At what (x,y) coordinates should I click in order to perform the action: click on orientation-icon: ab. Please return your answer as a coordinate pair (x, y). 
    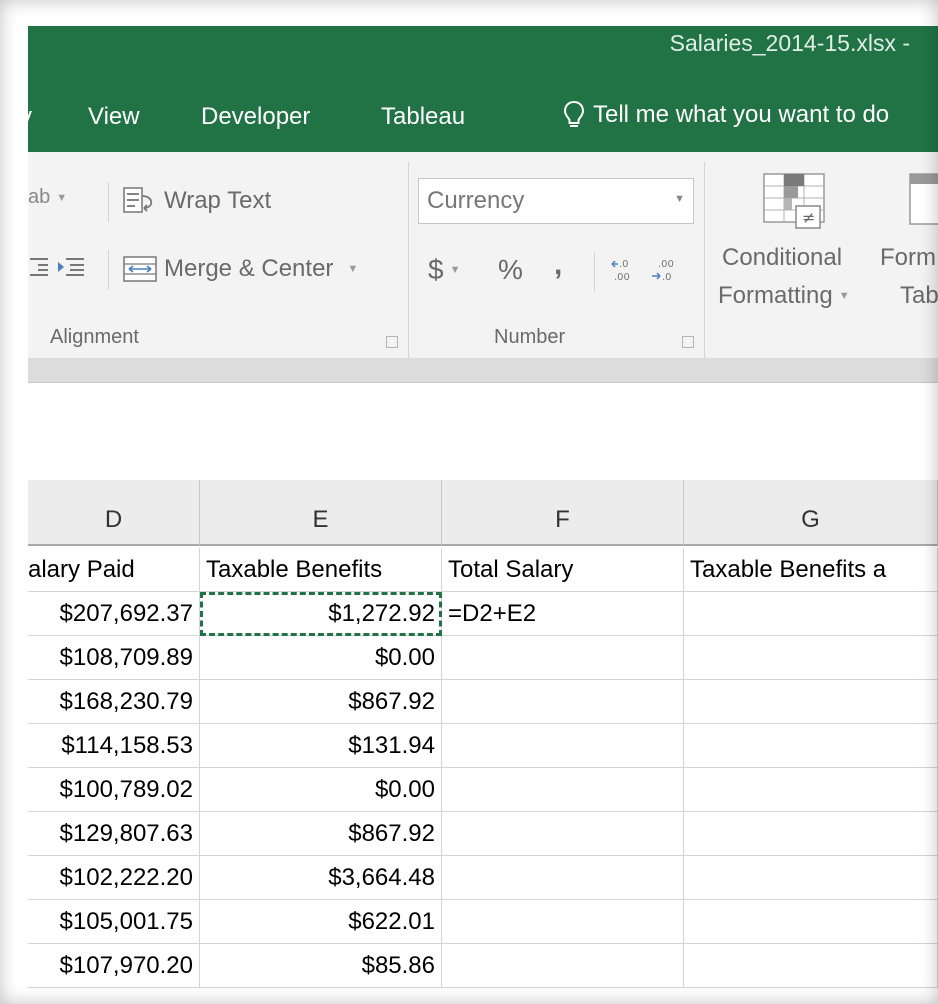
    Looking at the image, I should click on (39, 197).